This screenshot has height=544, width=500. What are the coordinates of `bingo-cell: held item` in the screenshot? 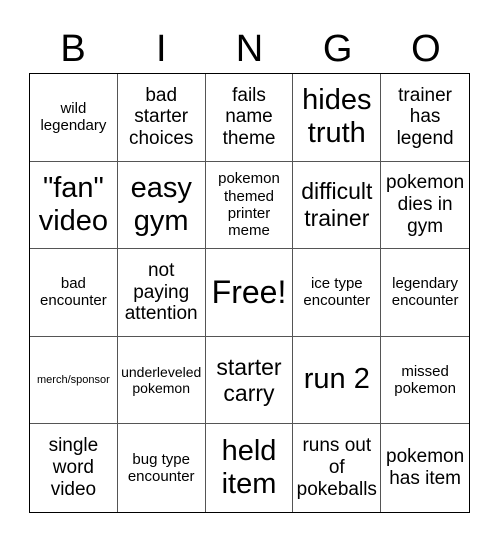 It's located at (250, 468).